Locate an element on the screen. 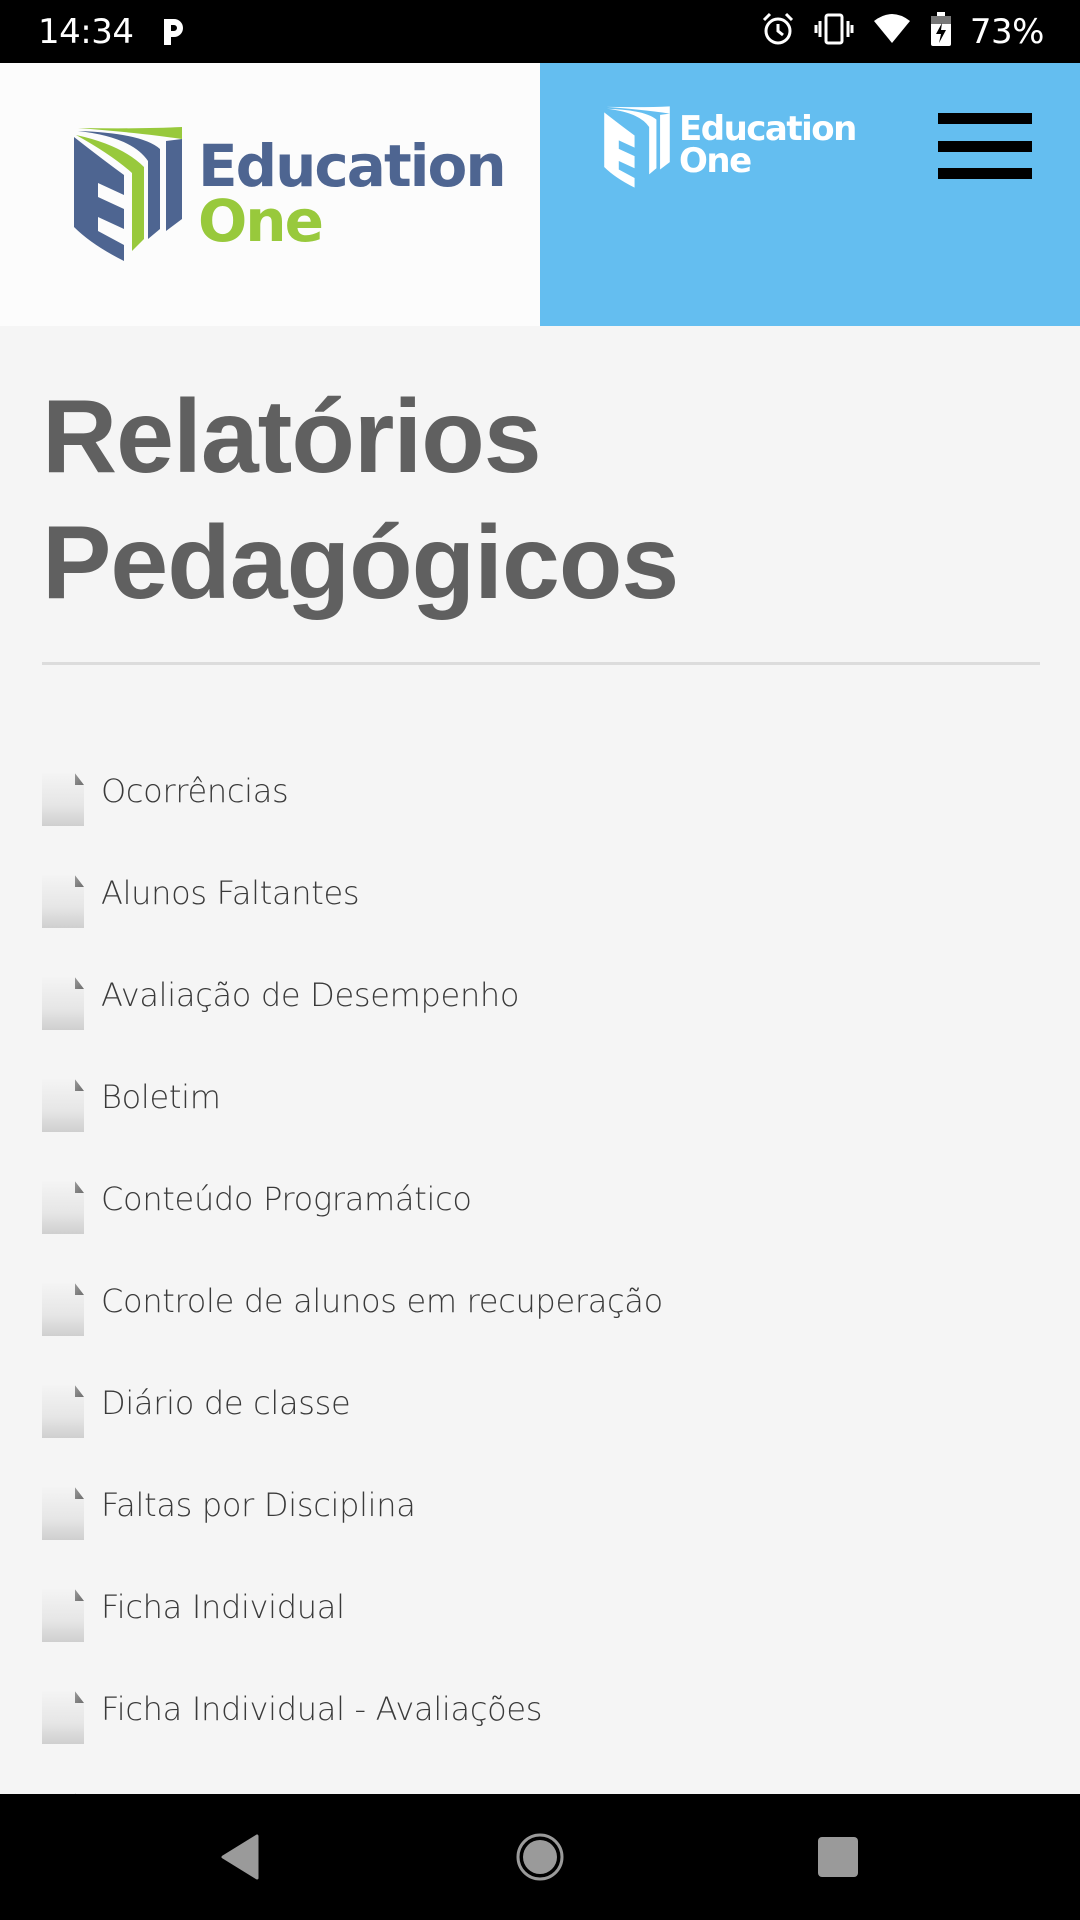 This screenshot has height=1920, width=1080. back-icon is located at coordinates (240, 1857).